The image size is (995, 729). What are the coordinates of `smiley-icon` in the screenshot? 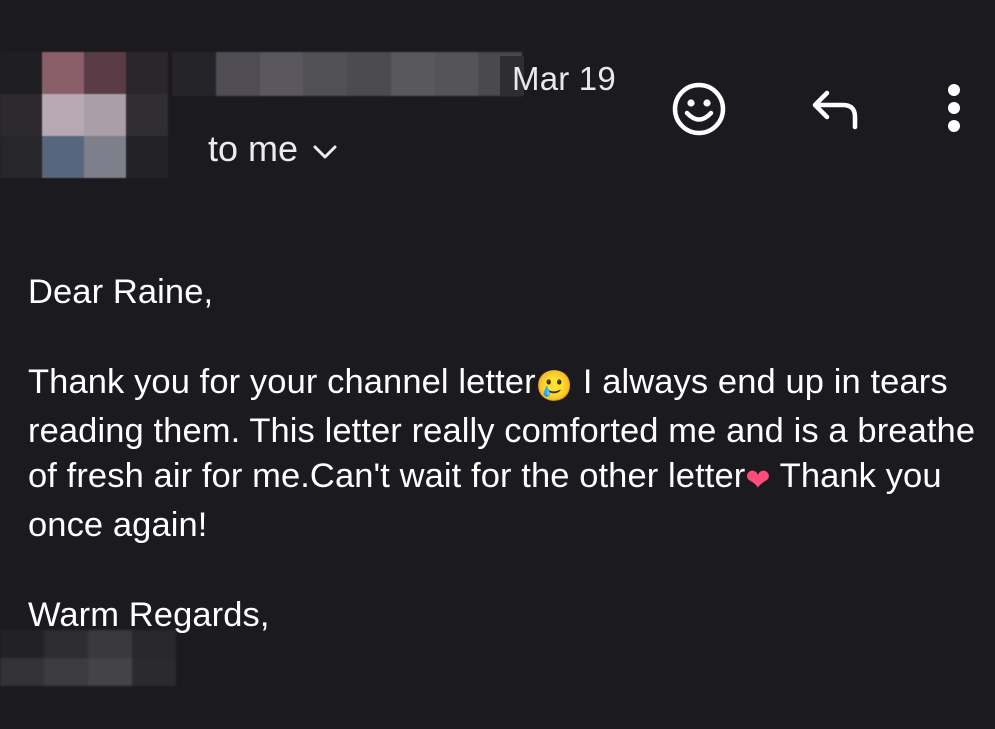 It's located at (699, 109).